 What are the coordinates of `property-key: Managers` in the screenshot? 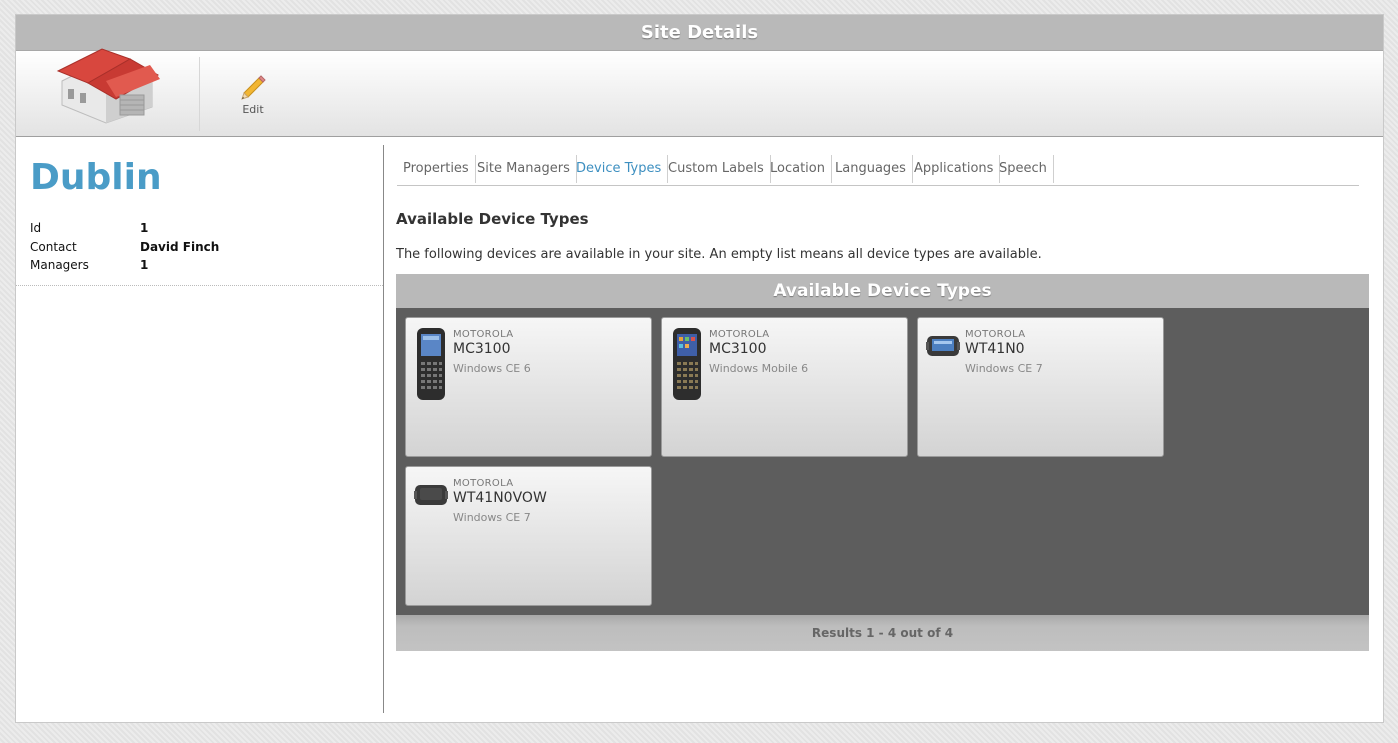 It's located at (59, 265).